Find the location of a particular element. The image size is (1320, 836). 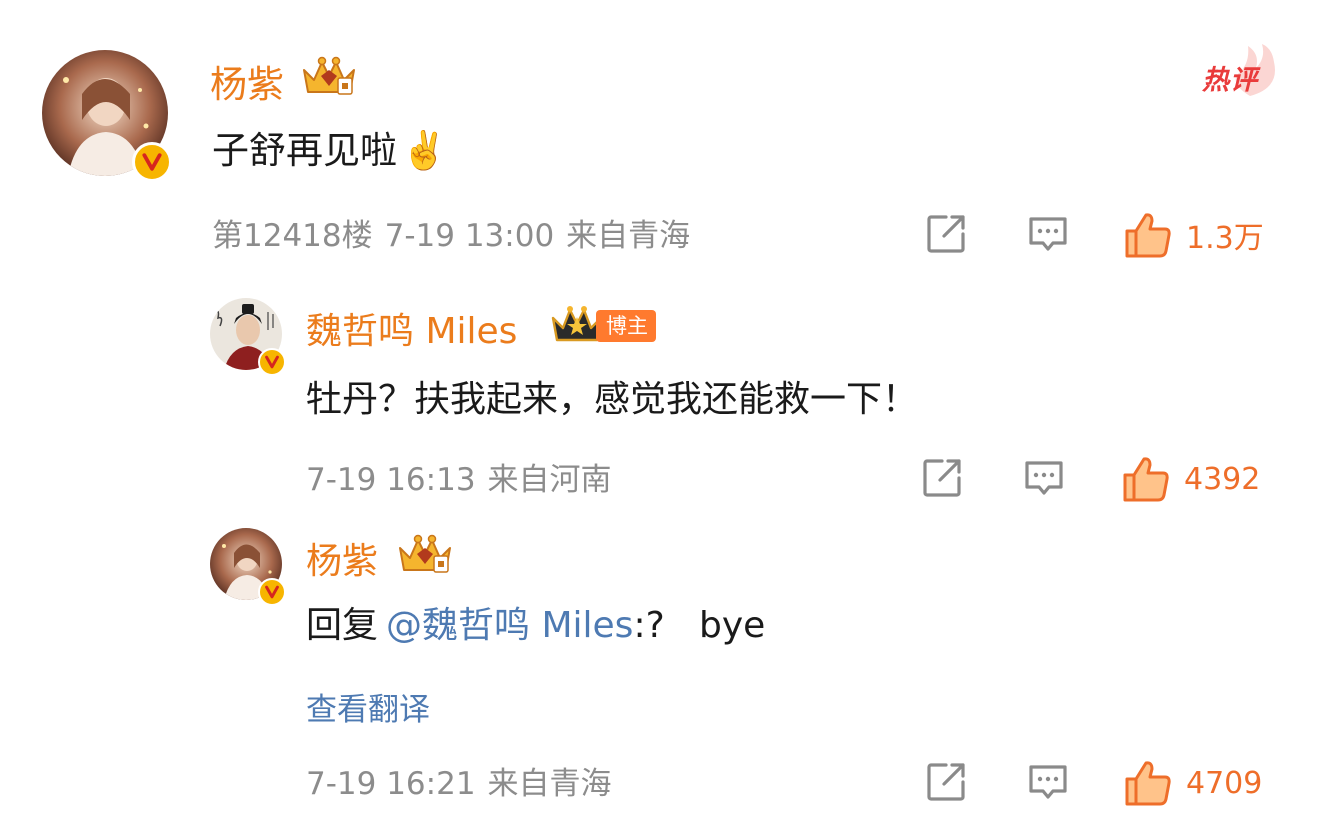

location: 来自河南 is located at coordinates (549, 480).